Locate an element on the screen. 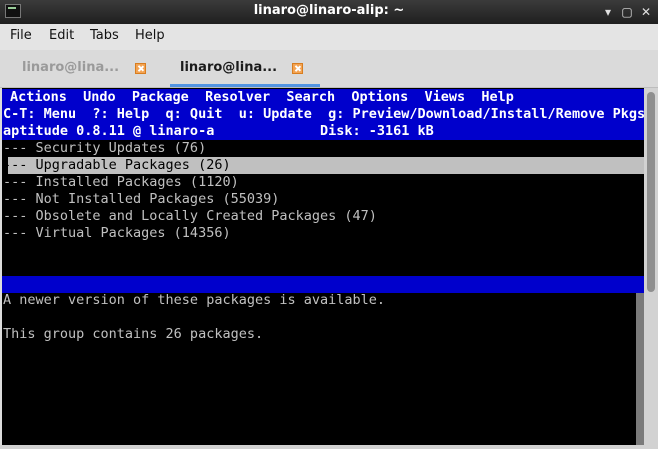  menu-bar: File Edit Tabs Help is located at coordinates (329, 37).